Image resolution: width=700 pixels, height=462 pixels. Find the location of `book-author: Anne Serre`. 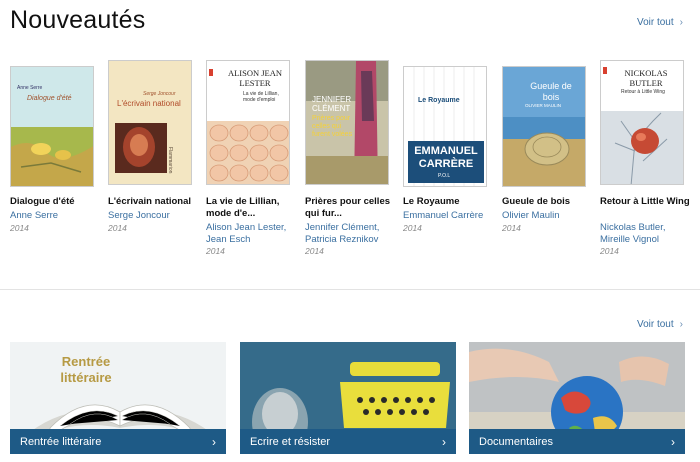

book-author: Anne Serre is located at coordinates (57, 216).